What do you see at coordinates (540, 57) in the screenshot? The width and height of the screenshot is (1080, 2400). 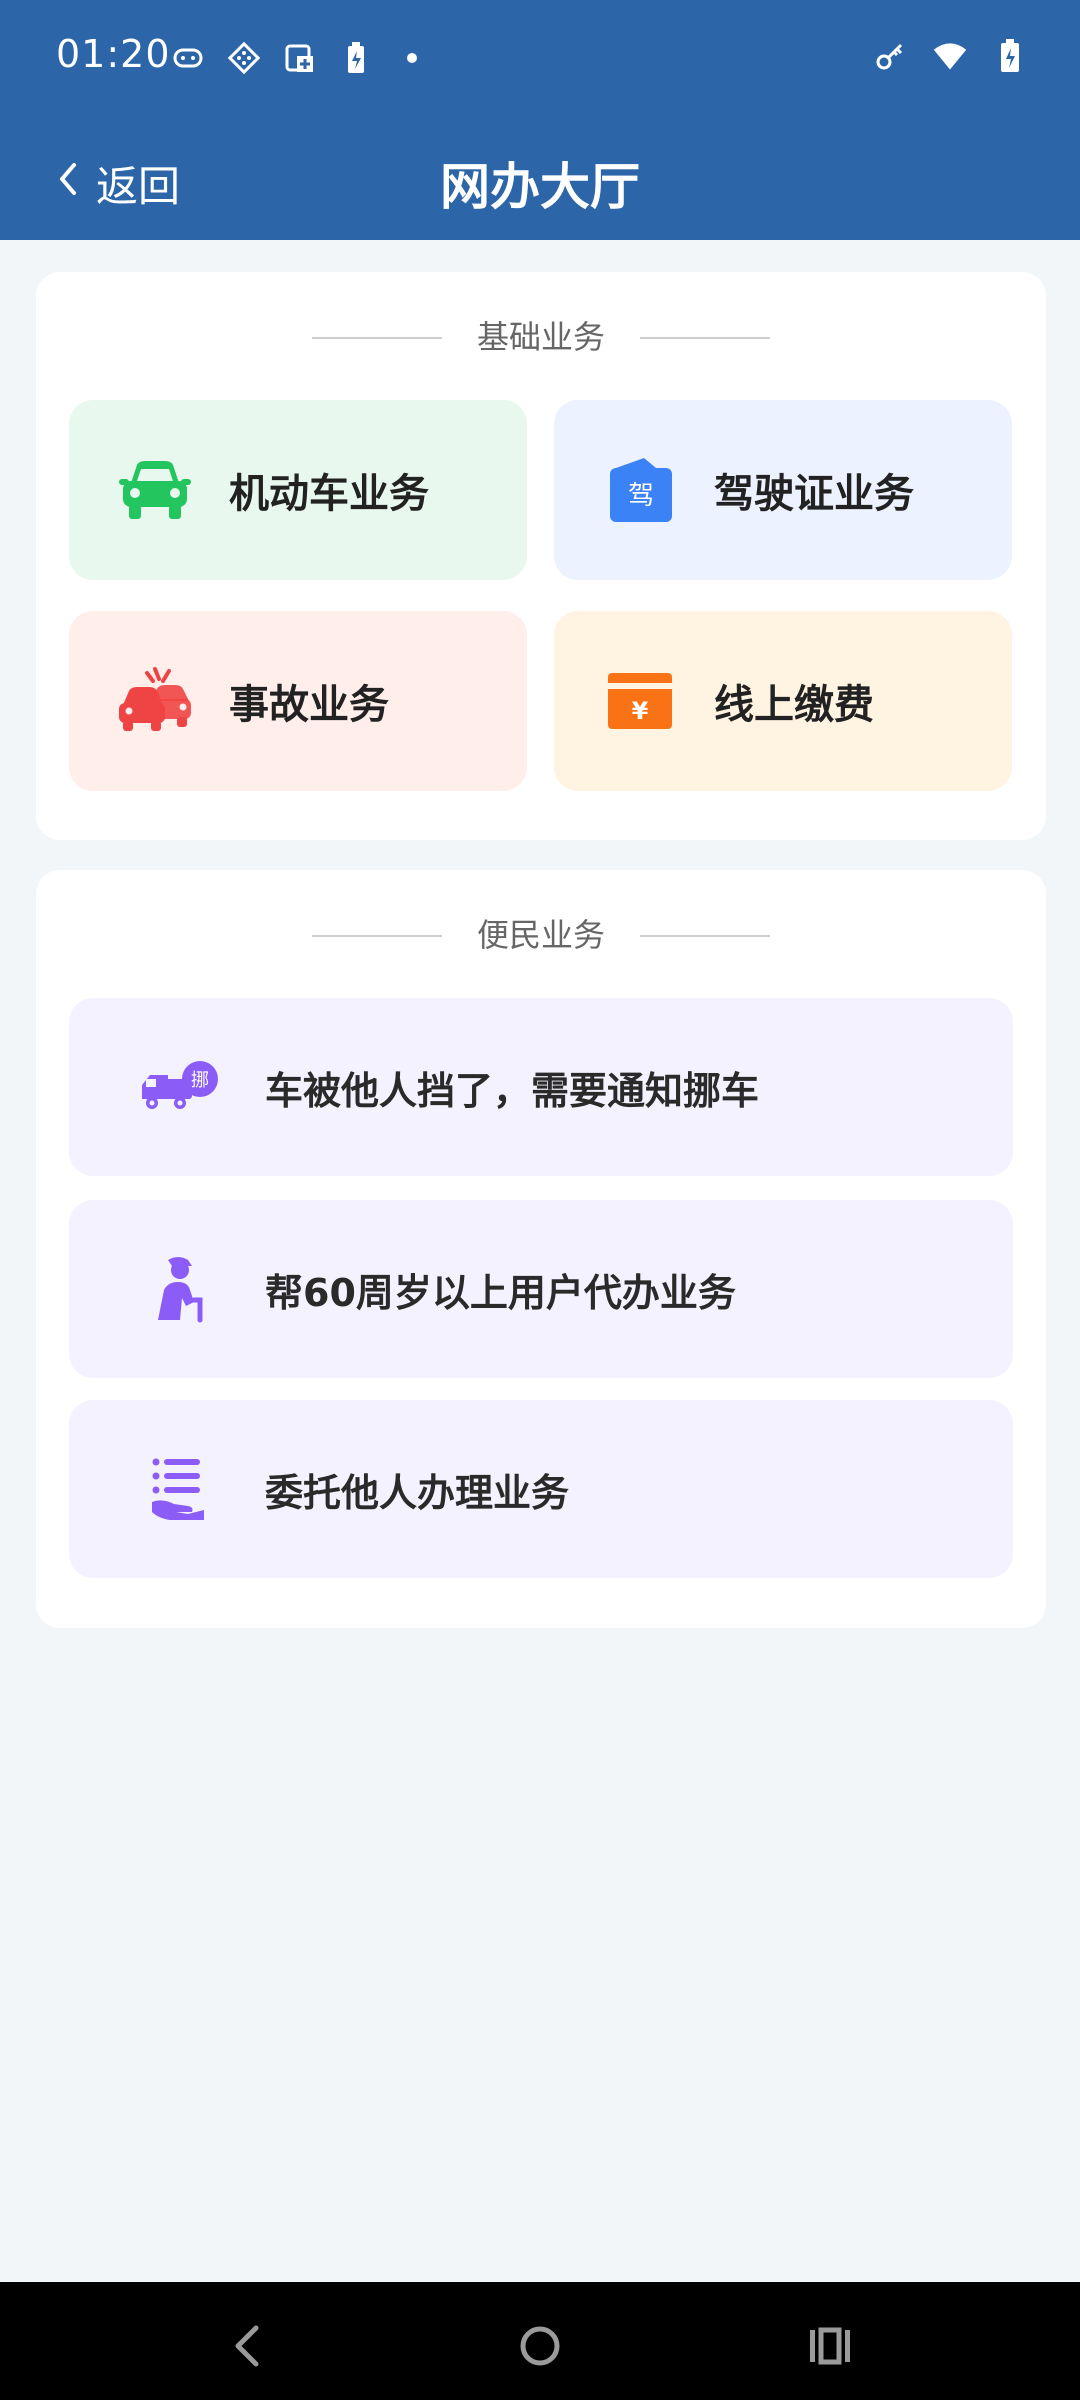 I see `status-bar: 01:20` at bounding box center [540, 57].